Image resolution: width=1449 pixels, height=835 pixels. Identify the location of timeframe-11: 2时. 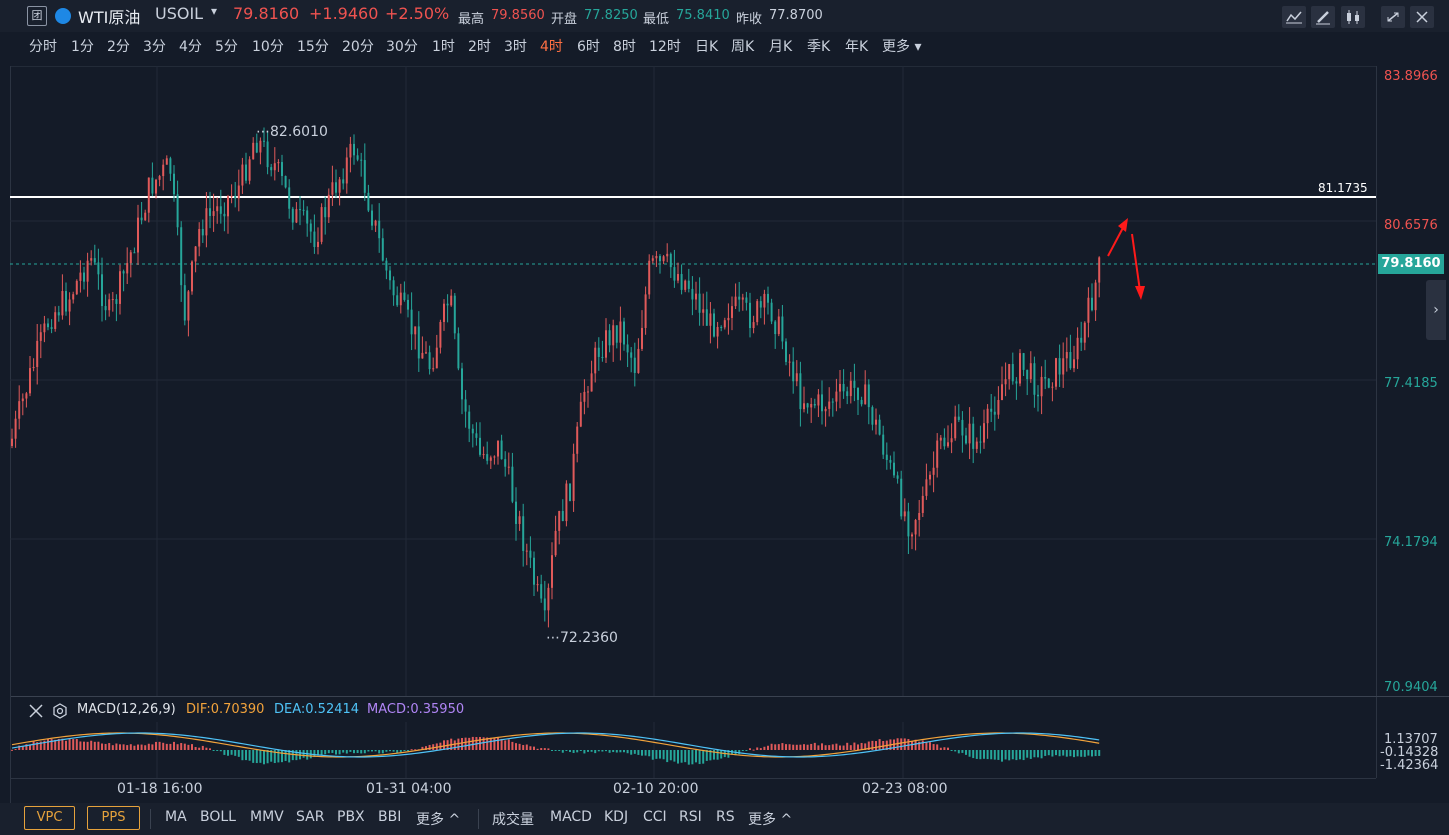
(479, 46).